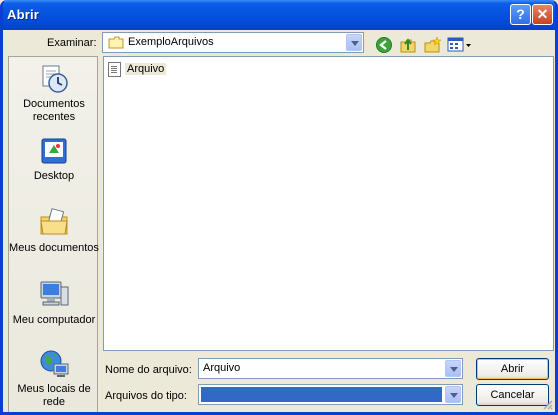 This screenshot has width=558, height=415. Describe the element at coordinates (146, 396) in the screenshot. I see `filetype-label: Arquivos do tipo:` at that location.